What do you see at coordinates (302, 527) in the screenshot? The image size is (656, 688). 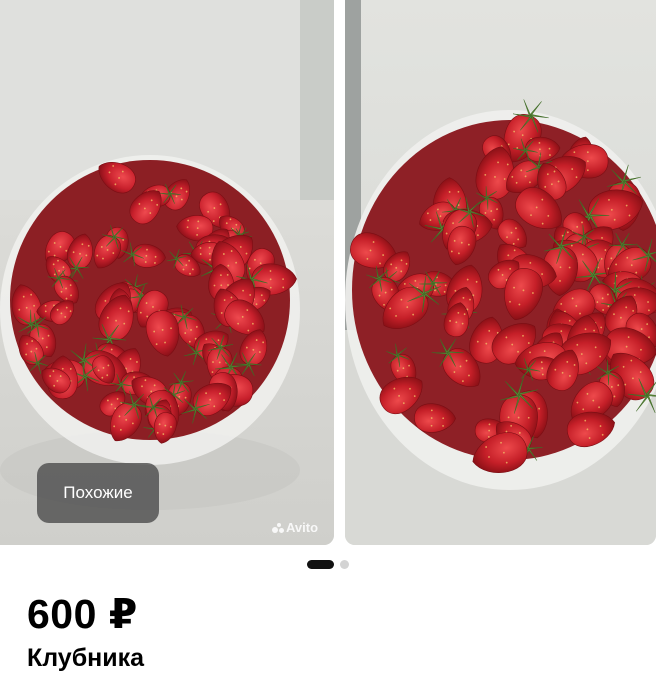 I see `watermark-text: Avito` at bounding box center [302, 527].